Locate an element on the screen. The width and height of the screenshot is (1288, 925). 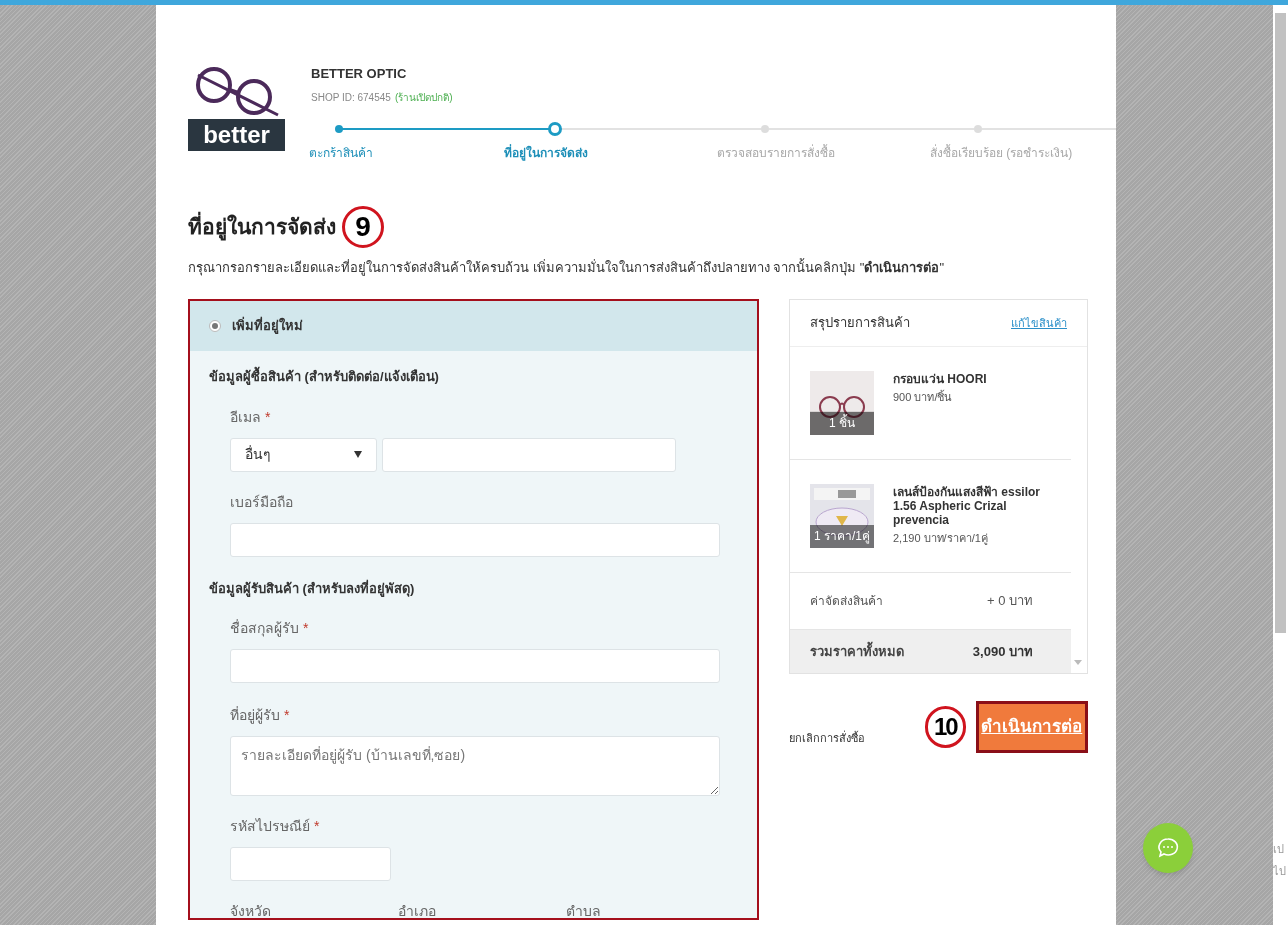
total-value: 3,090 บาท is located at coordinates (1003, 651).